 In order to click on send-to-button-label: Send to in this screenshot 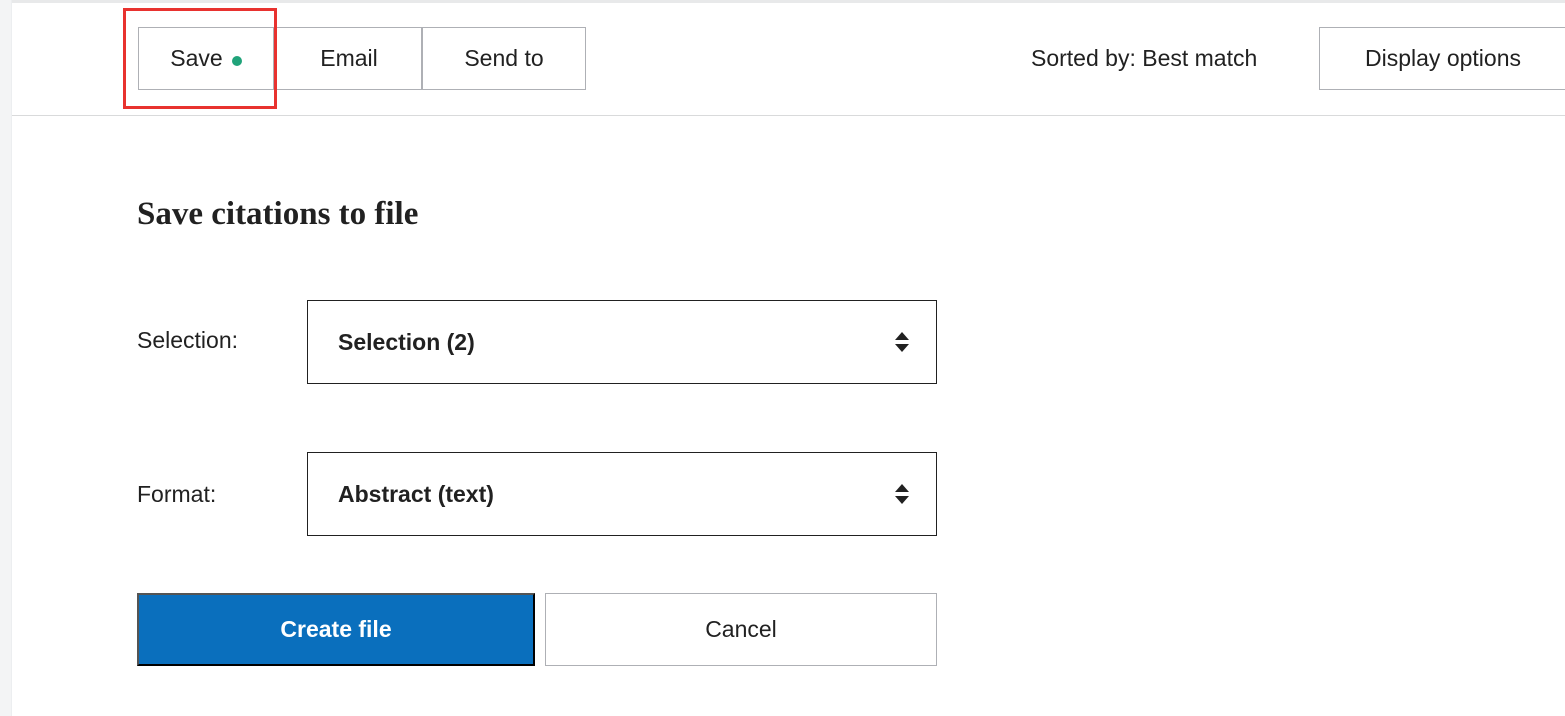, I will do `click(504, 58)`.